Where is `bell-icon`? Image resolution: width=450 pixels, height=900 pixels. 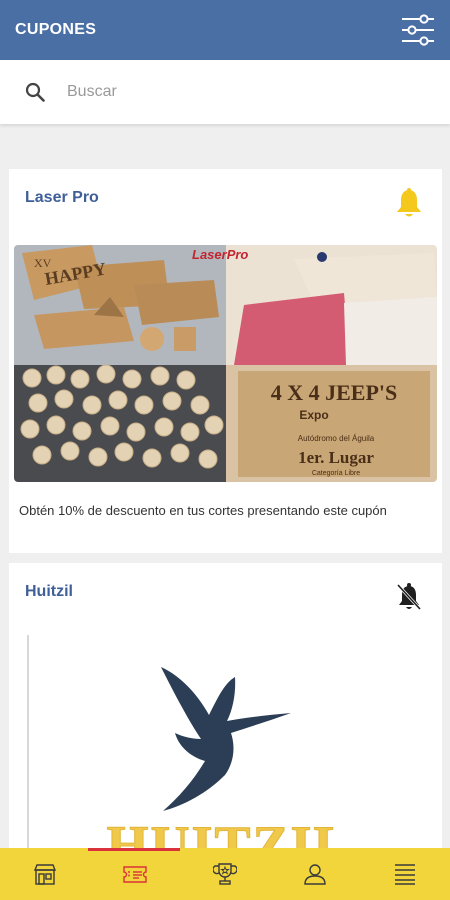
bell-icon is located at coordinates (409, 203).